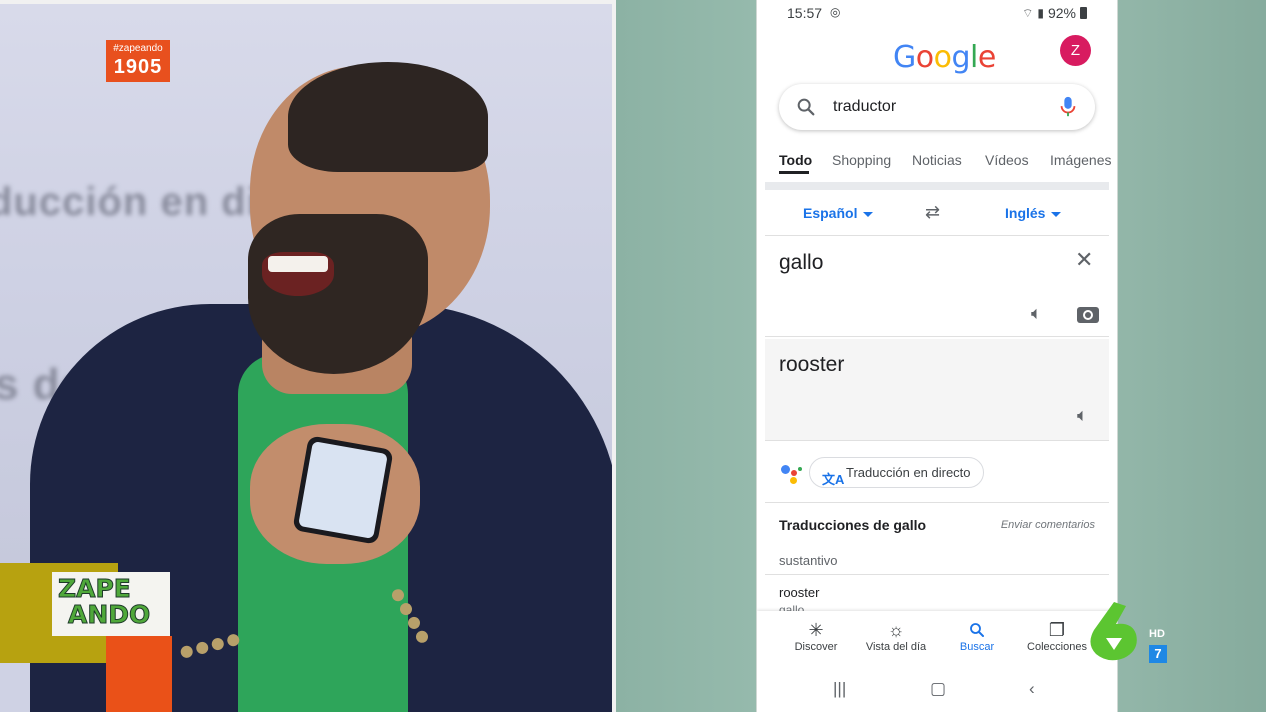 Image resolution: width=1266 pixels, height=712 pixels. What do you see at coordinates (1032, 689) in the screenshot?
I see `back-icon: ‹` at bounding box center [1032, 689].